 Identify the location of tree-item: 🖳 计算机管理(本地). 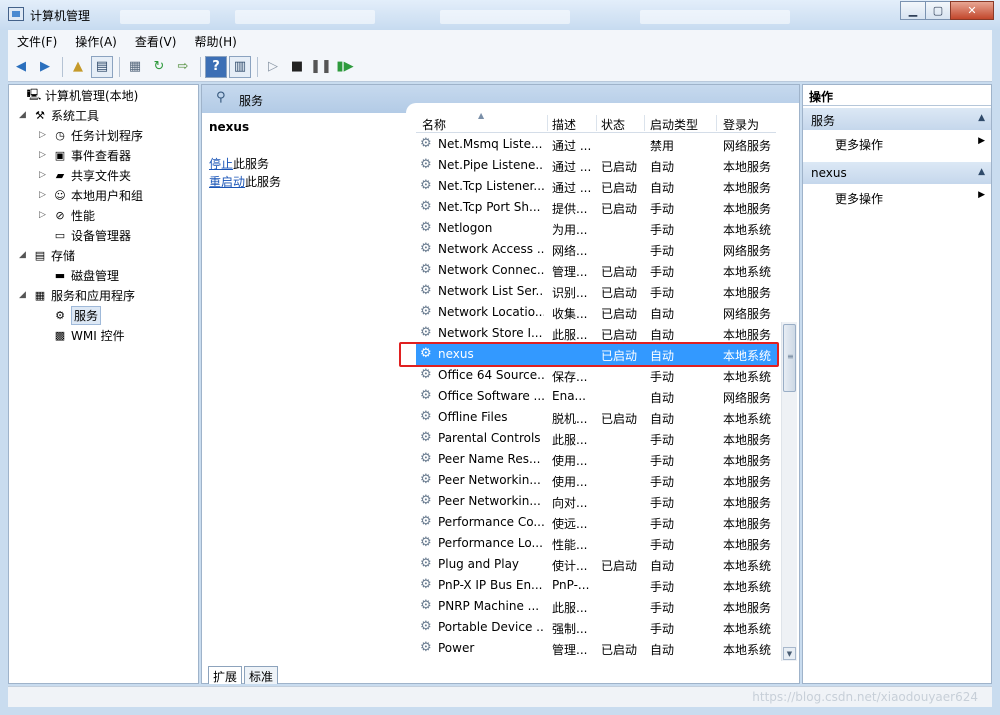
(76, 95).